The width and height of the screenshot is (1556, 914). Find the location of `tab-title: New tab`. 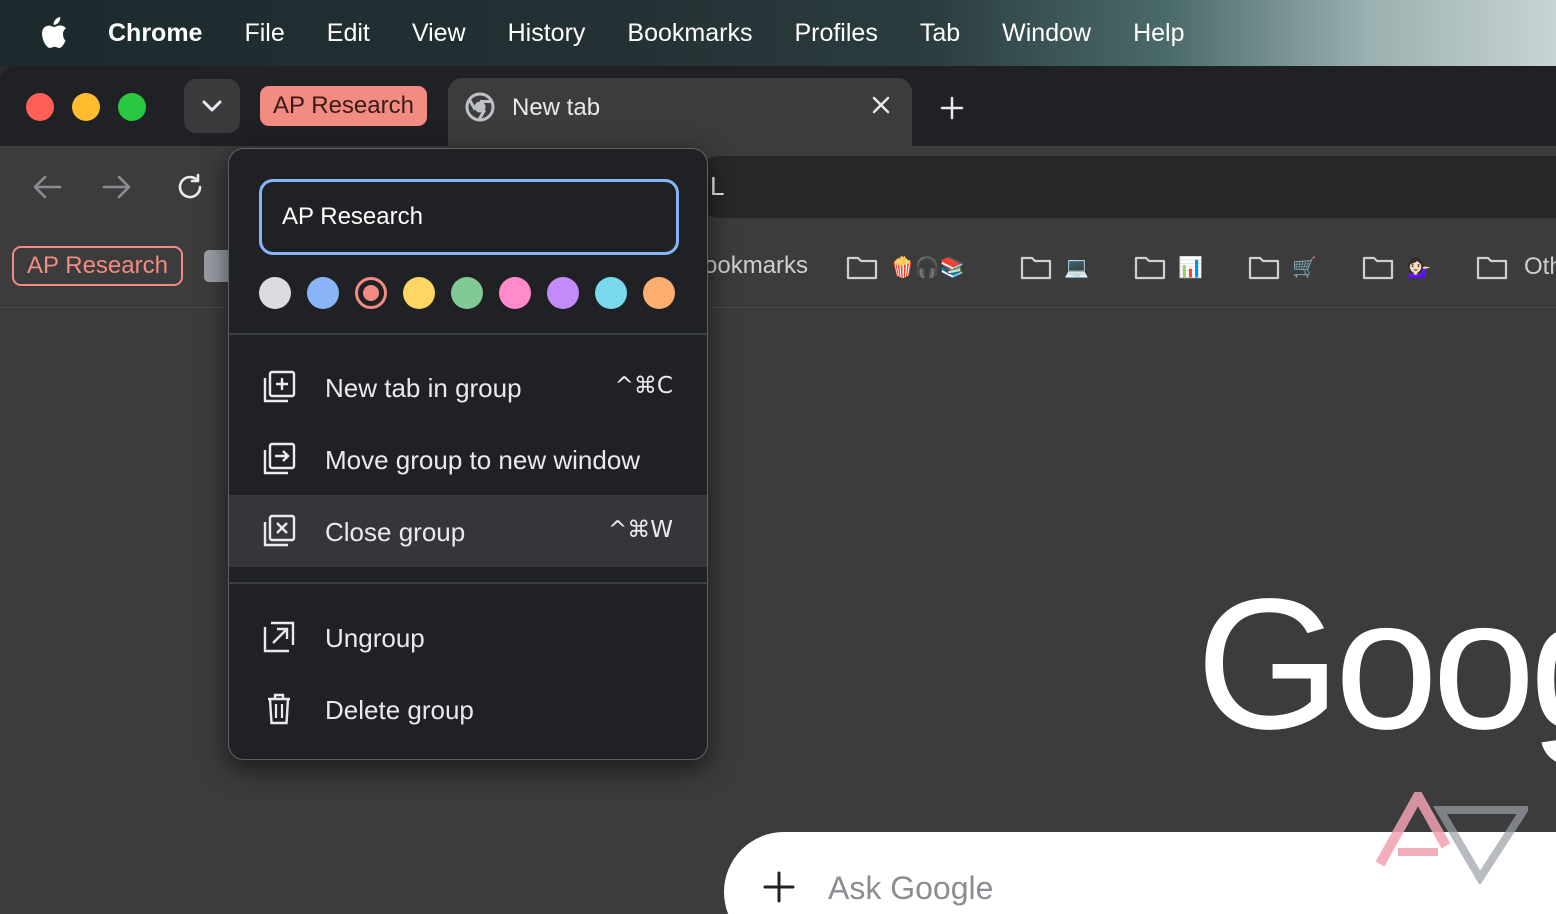

tab-title: New tab is located at coordinates (556, 107).